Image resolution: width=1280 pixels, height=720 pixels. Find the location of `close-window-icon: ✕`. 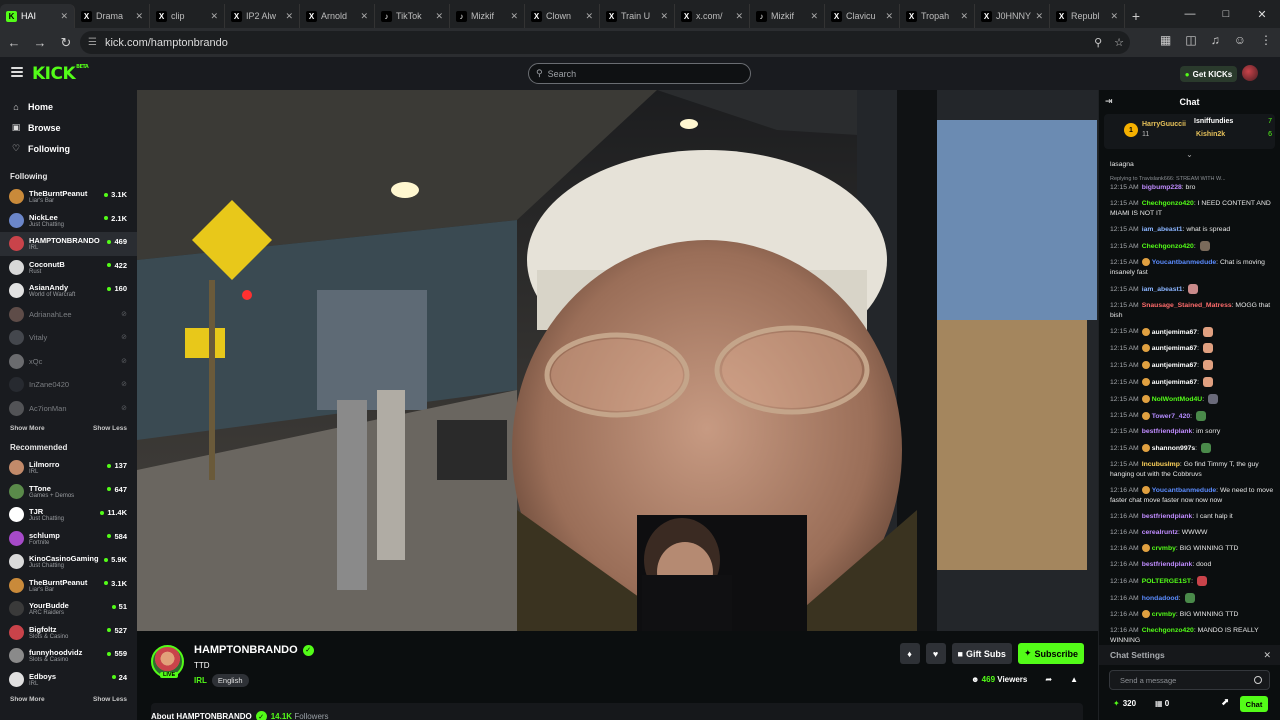

close-window-icon: ✕ is located at coordinates (1262, 14).